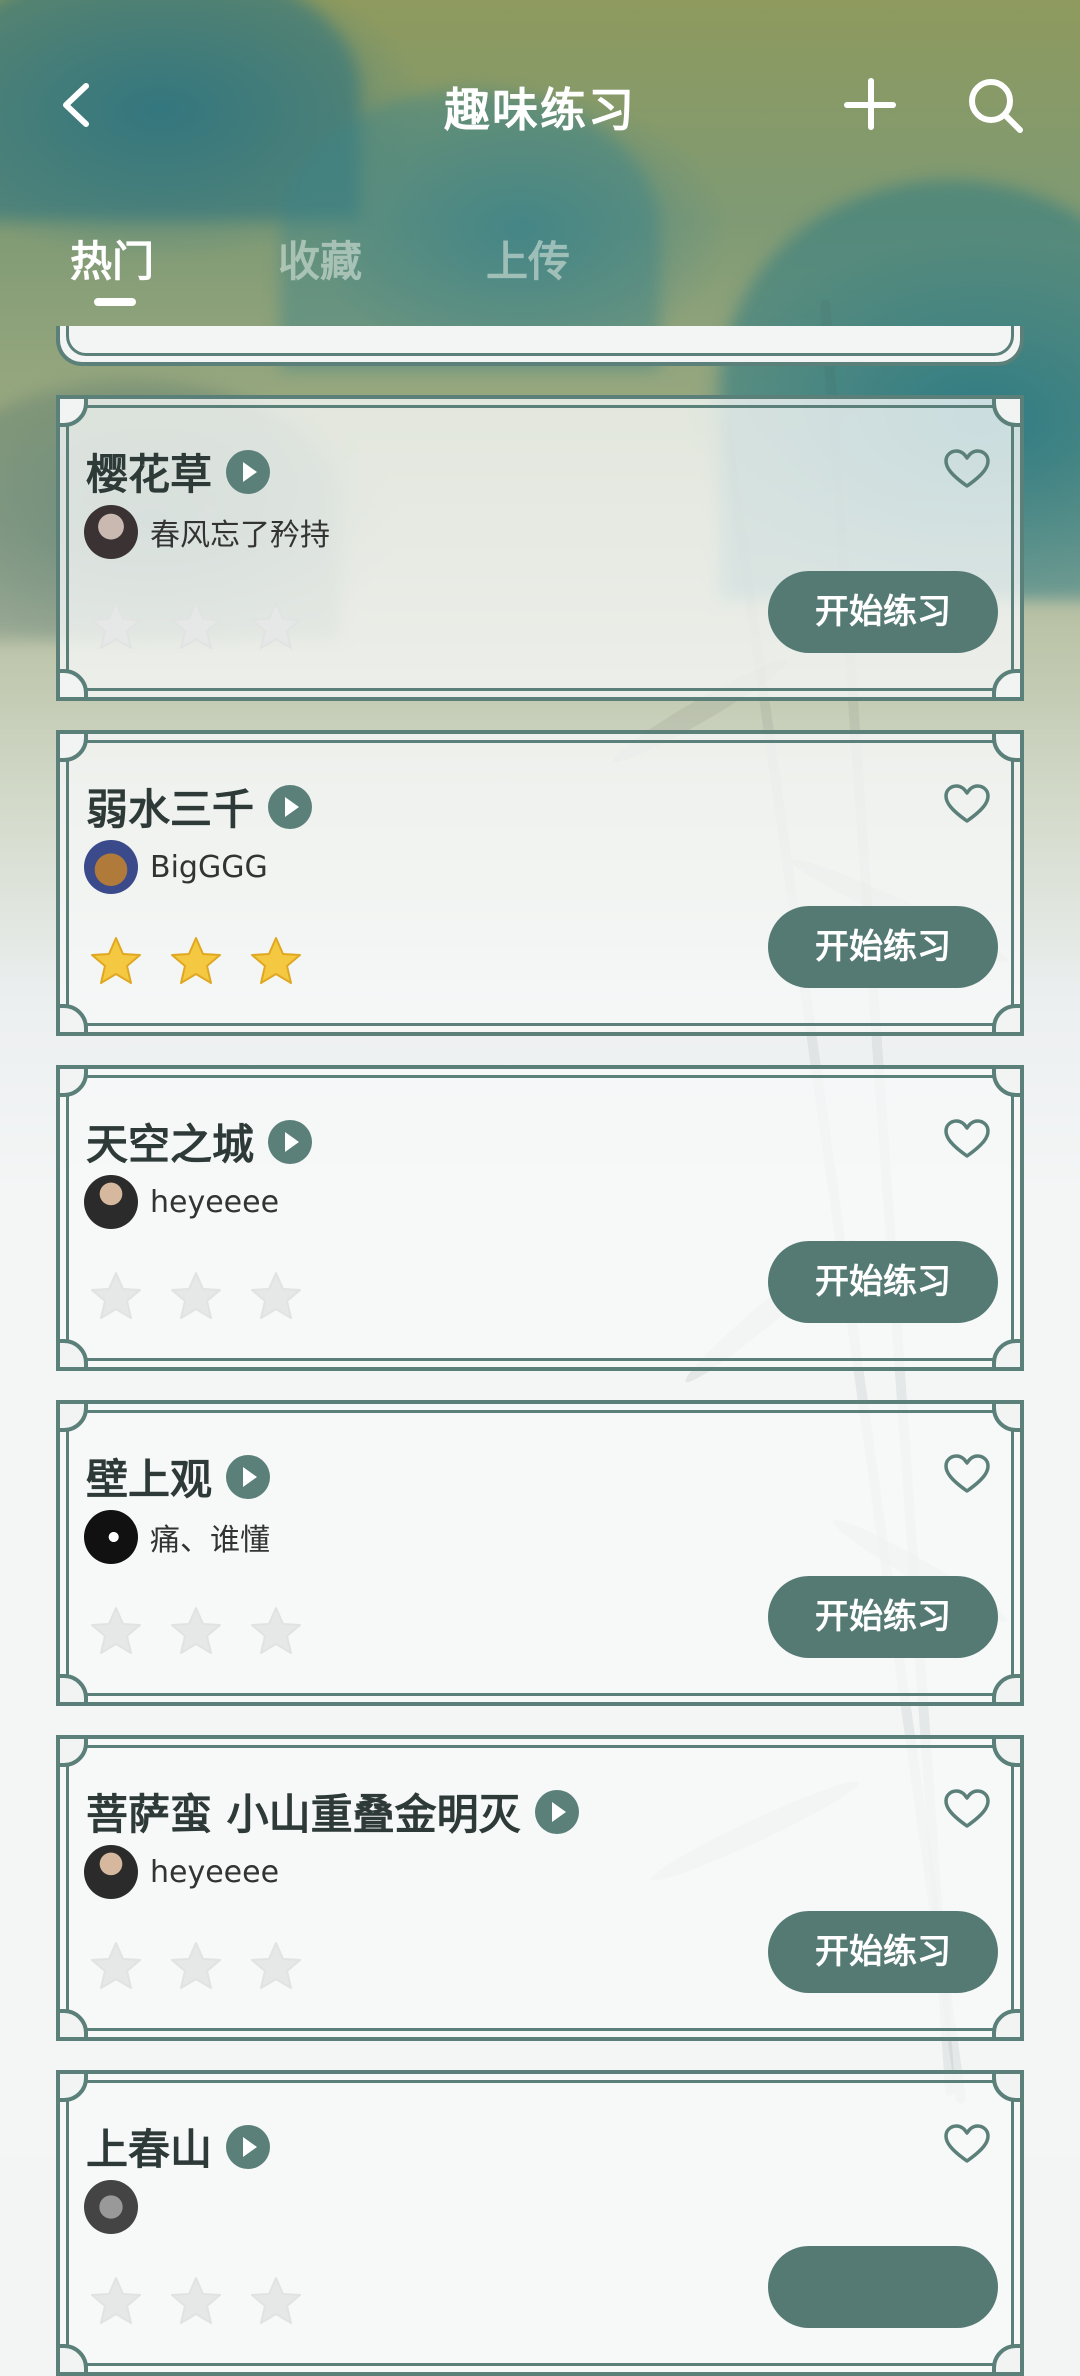  What do you see at coordinates (112, 258) in the screenshot?
I see `tab-hot: 热门` at bounding box center [112, 258].